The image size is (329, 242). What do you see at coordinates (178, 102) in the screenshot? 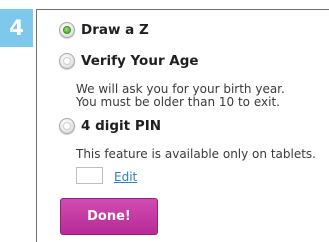
I see `option-description-line: You must be older than 10 to exit.` at bounding box center [178, 102].